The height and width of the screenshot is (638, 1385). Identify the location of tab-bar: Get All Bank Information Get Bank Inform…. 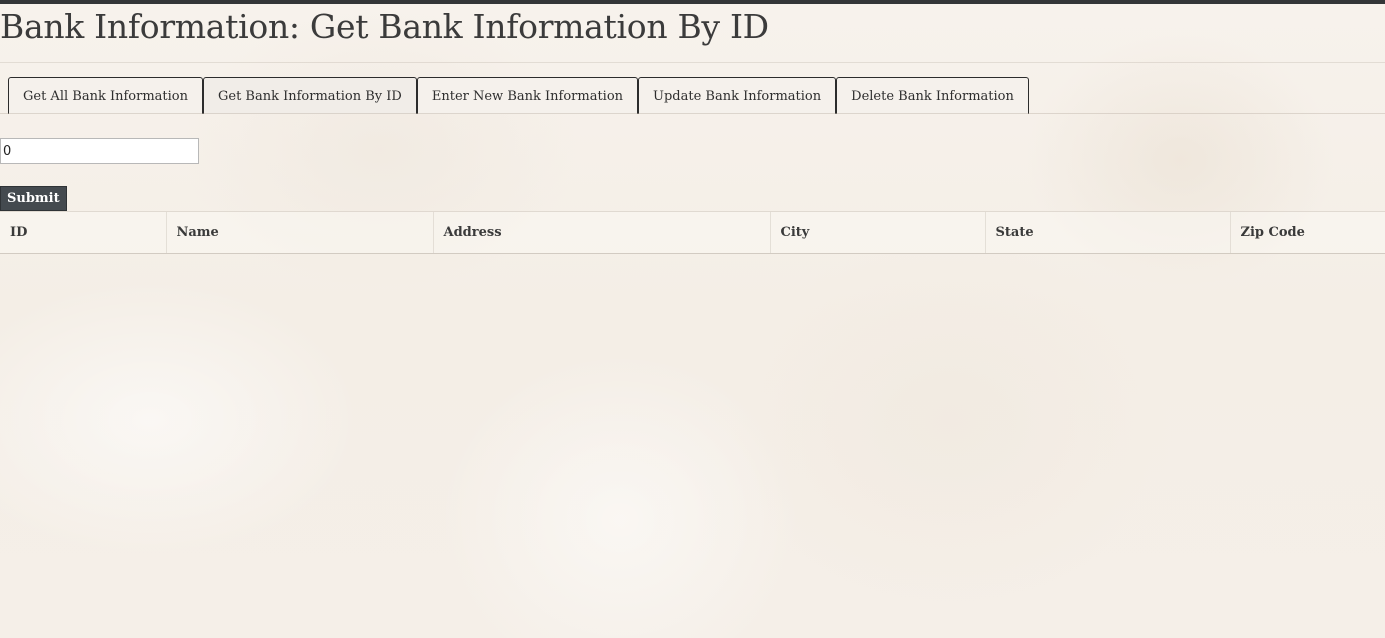
(518, 95).